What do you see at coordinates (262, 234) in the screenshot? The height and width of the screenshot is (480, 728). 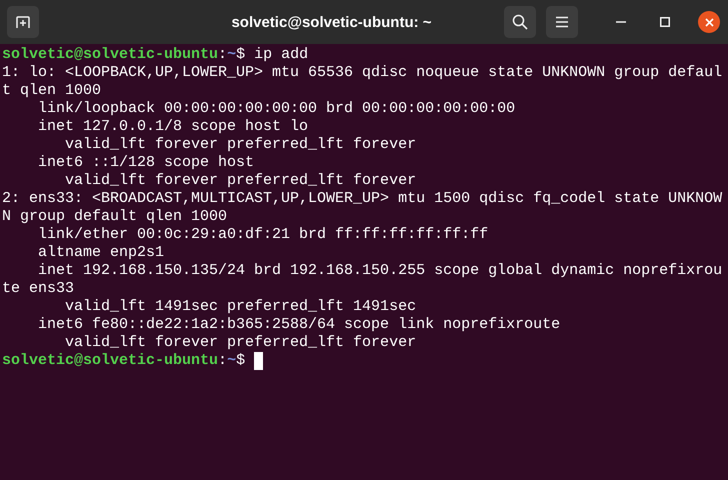 I see `output-line: link/ether 00:0c:29:a0:df:21 brd ff:ff:ff:ff:ff:ff` at bounding box center [262, 234].